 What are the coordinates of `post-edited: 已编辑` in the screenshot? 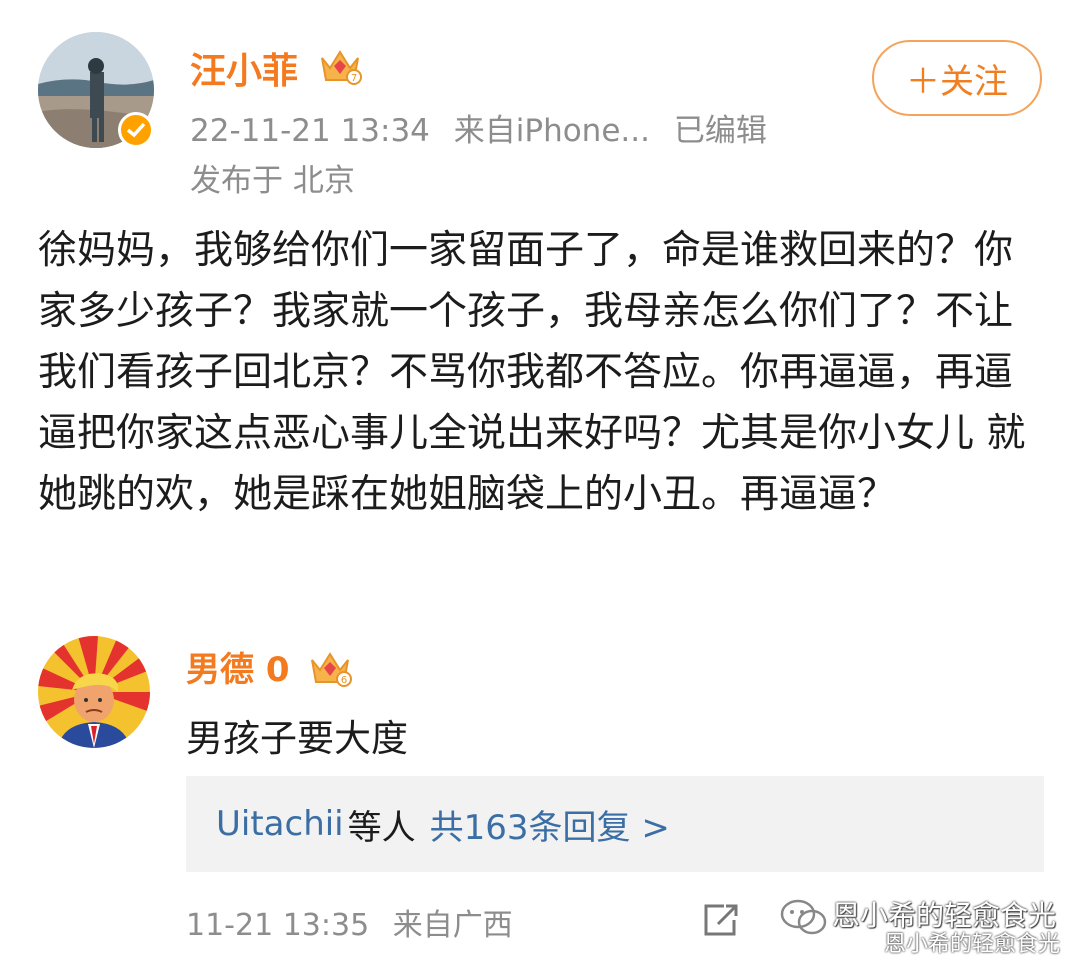 It's located at (720, 131).